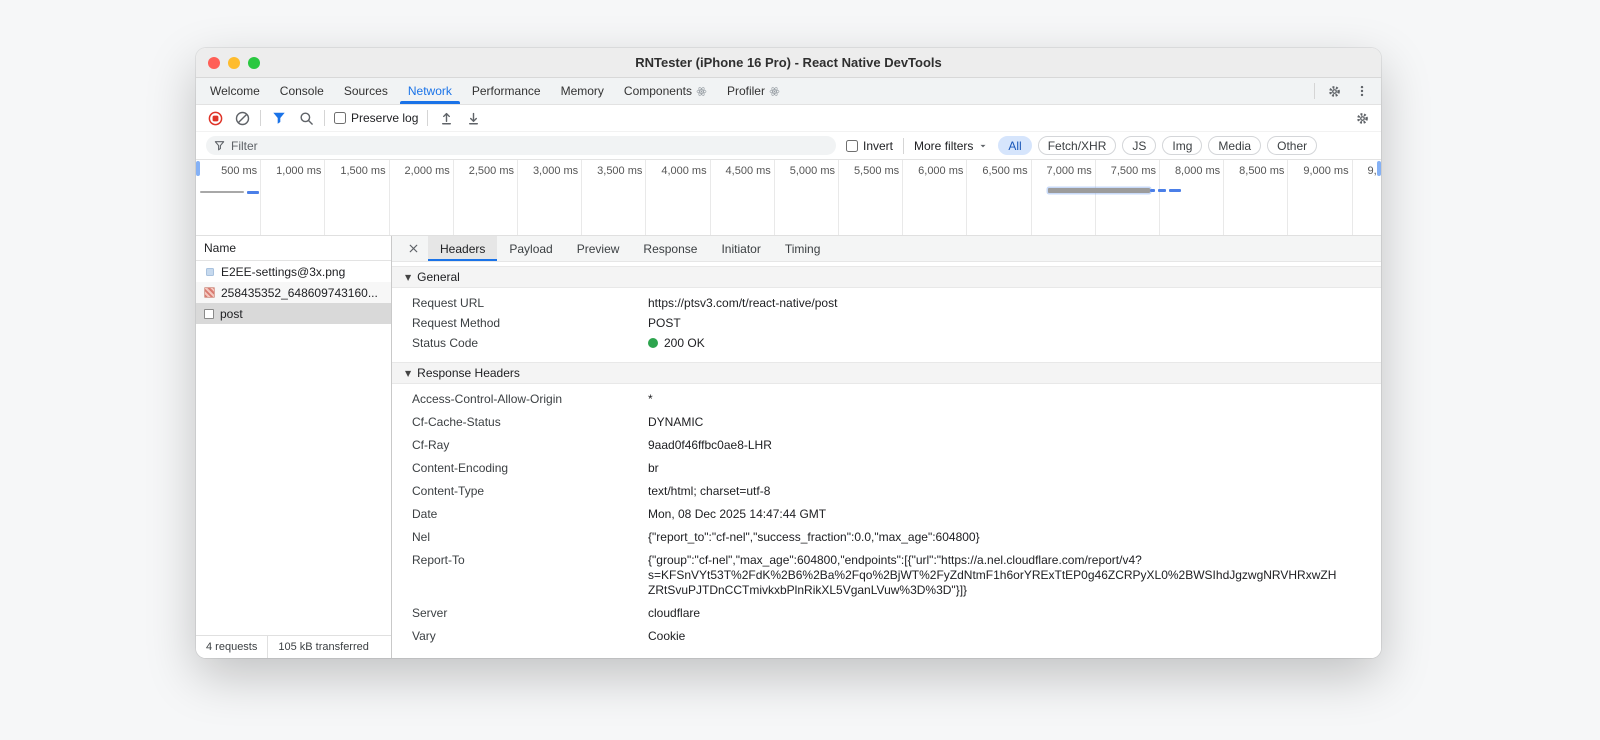 The height and width of the screenshot is (740, 1600). I want to click on main-tab-components: Components, so click(665, 91).